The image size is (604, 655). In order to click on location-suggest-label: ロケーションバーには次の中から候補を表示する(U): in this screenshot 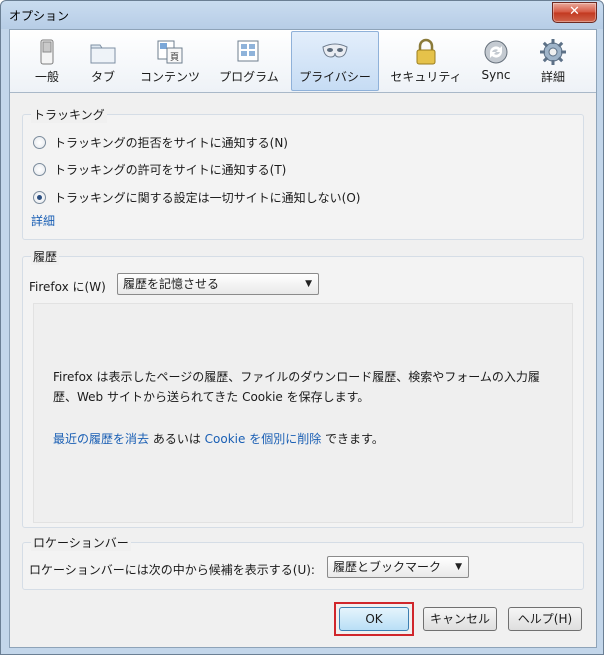, I will do `click(172, 570)`.